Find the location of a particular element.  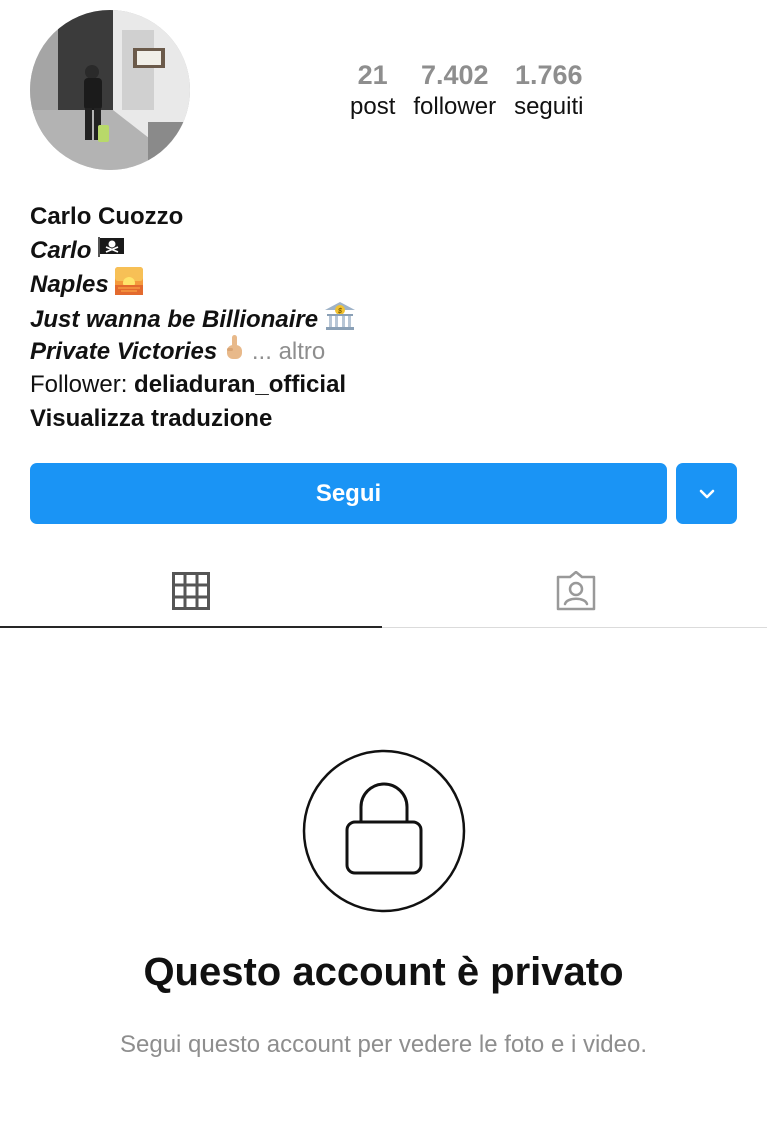

chevron-down-icon is located at coordinates (706, 493).